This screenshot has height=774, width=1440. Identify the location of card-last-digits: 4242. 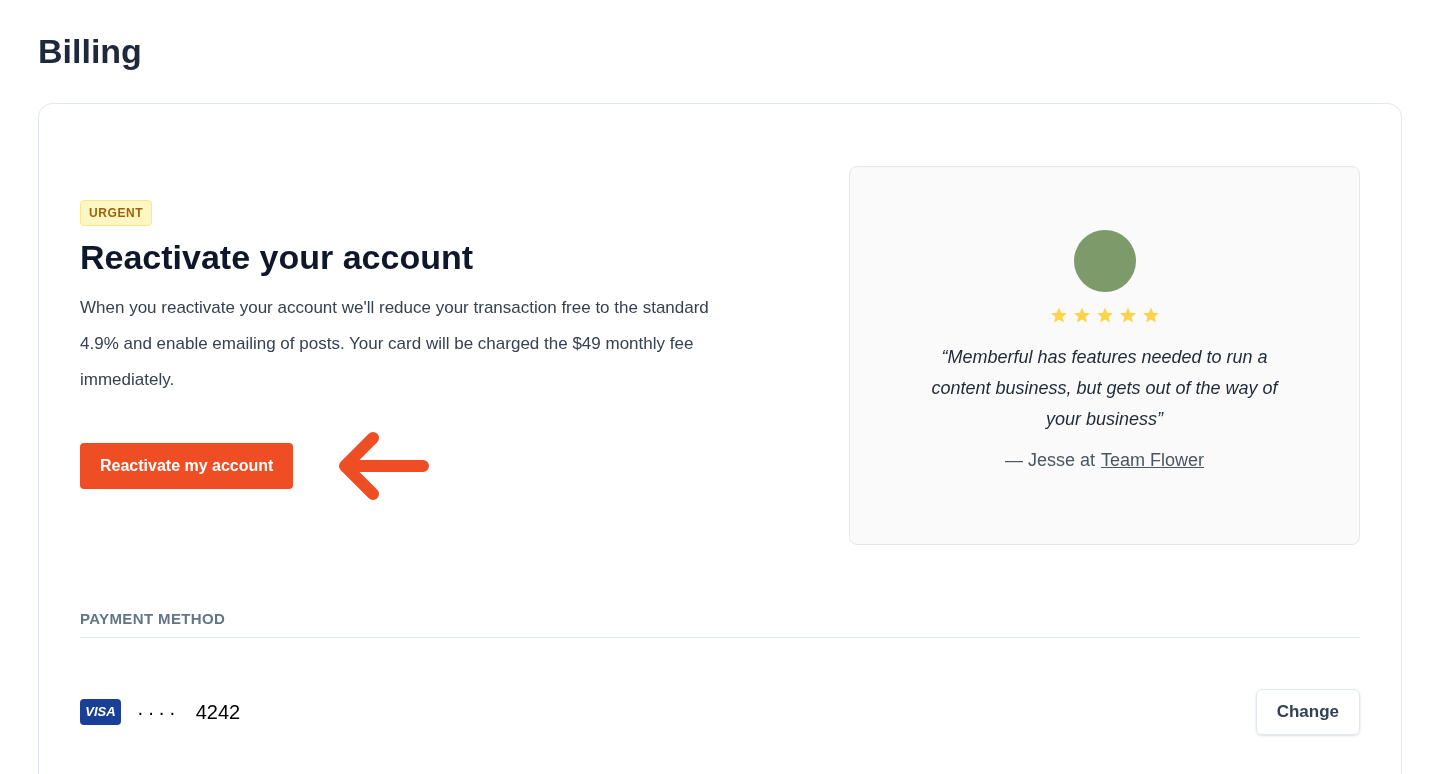
(218, 712).